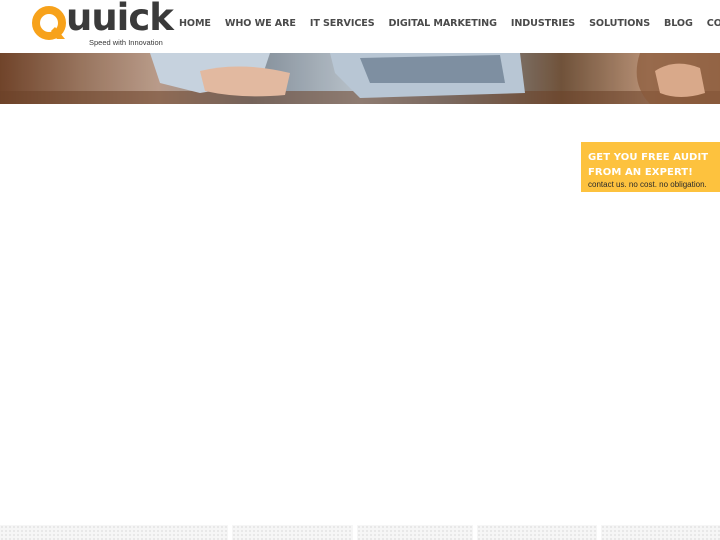 The height and width of the screenshot is (540, 720). I want to click on nav-item-it-services: IT SERVICES, so click(342, 23).